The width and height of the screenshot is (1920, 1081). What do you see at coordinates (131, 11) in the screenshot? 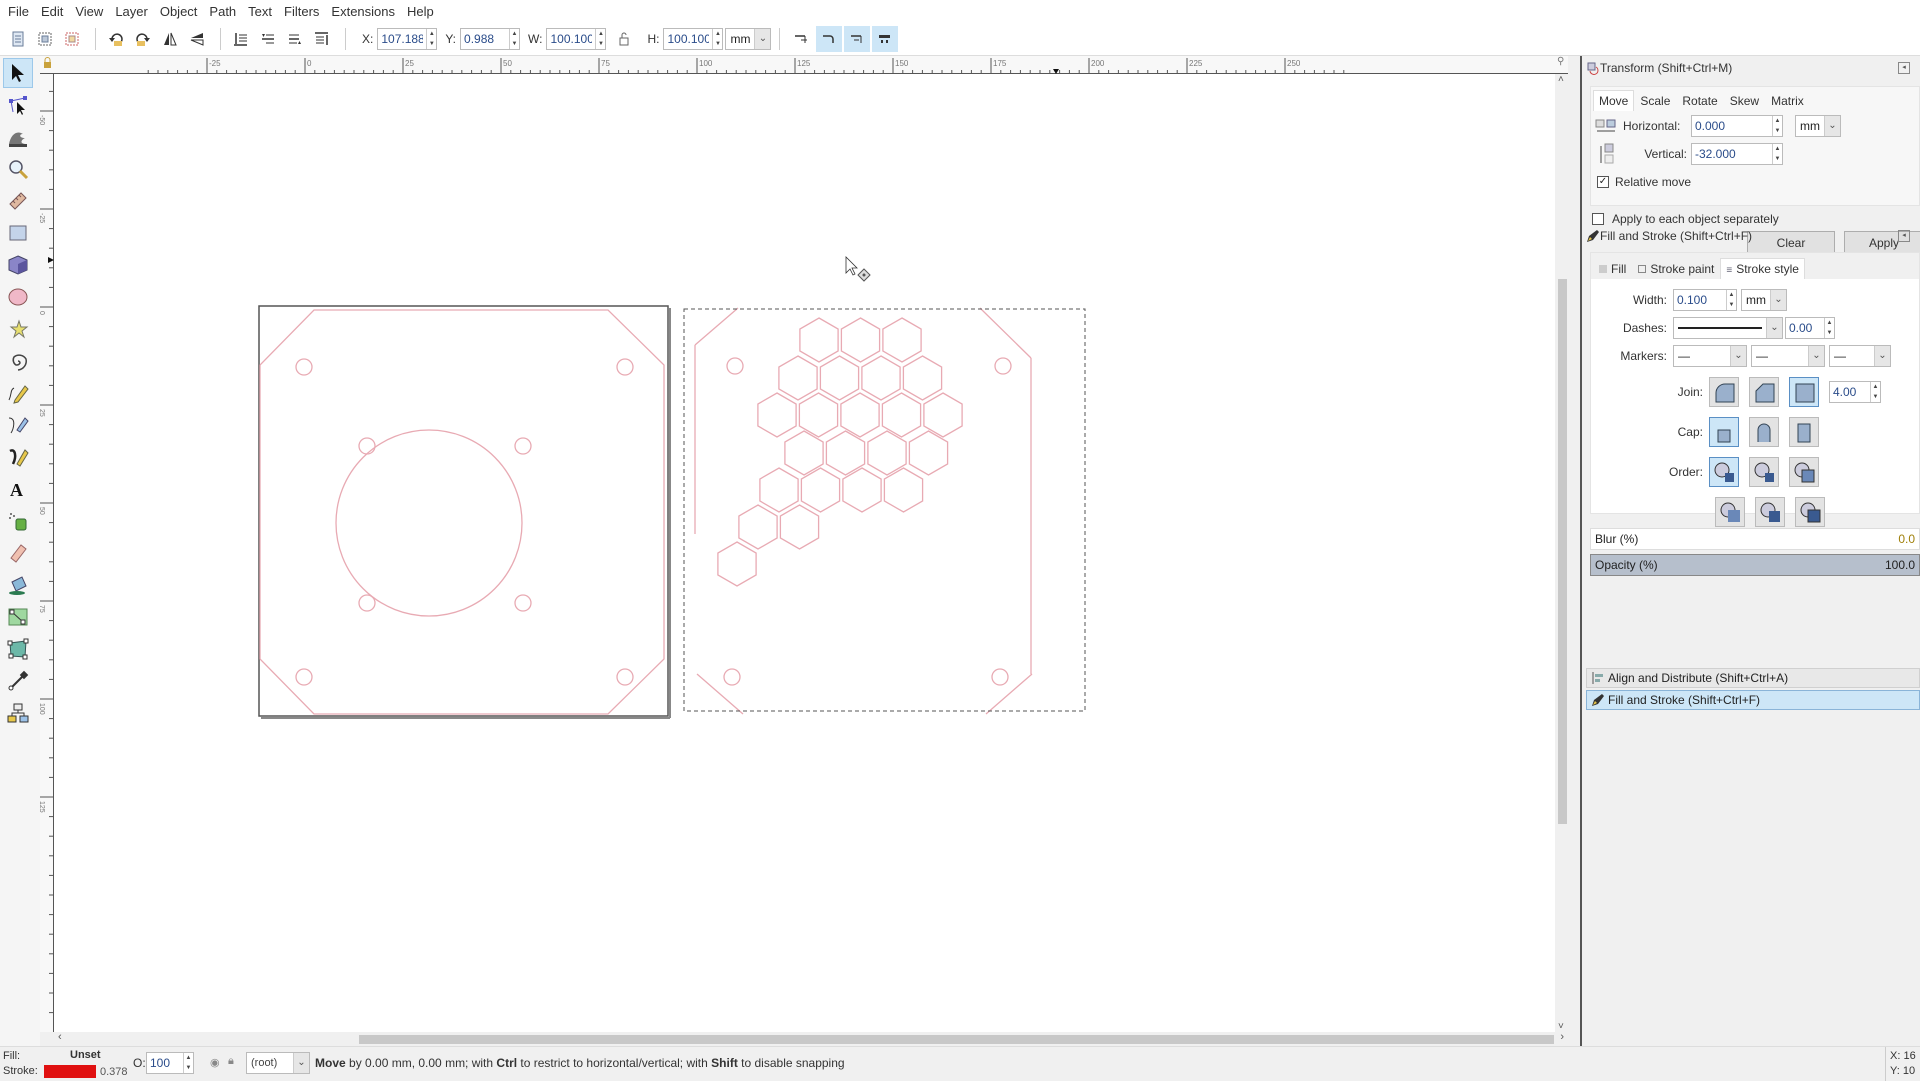
I see `menu-layer: Layer` at bounding box center [131, 11].